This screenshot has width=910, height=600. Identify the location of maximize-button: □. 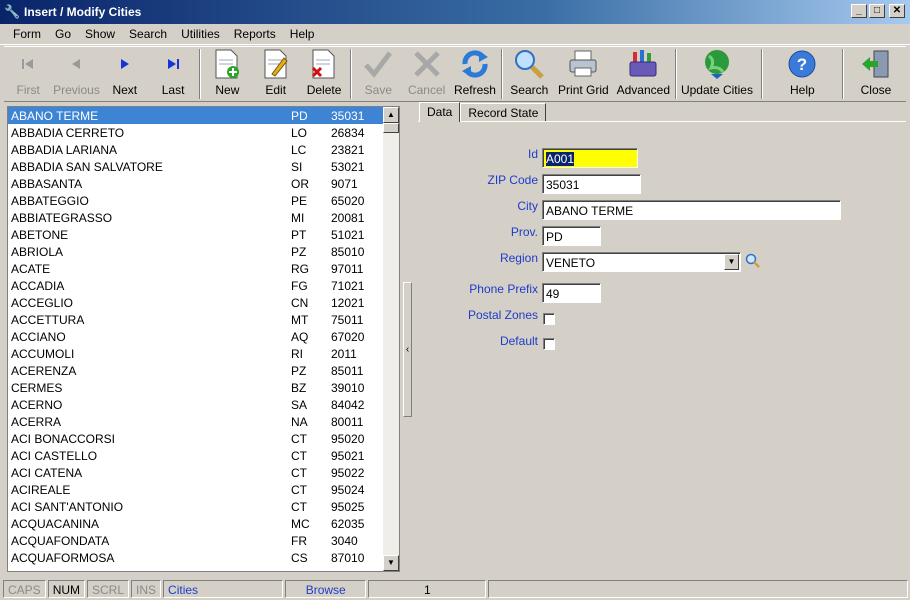
(877, 11).